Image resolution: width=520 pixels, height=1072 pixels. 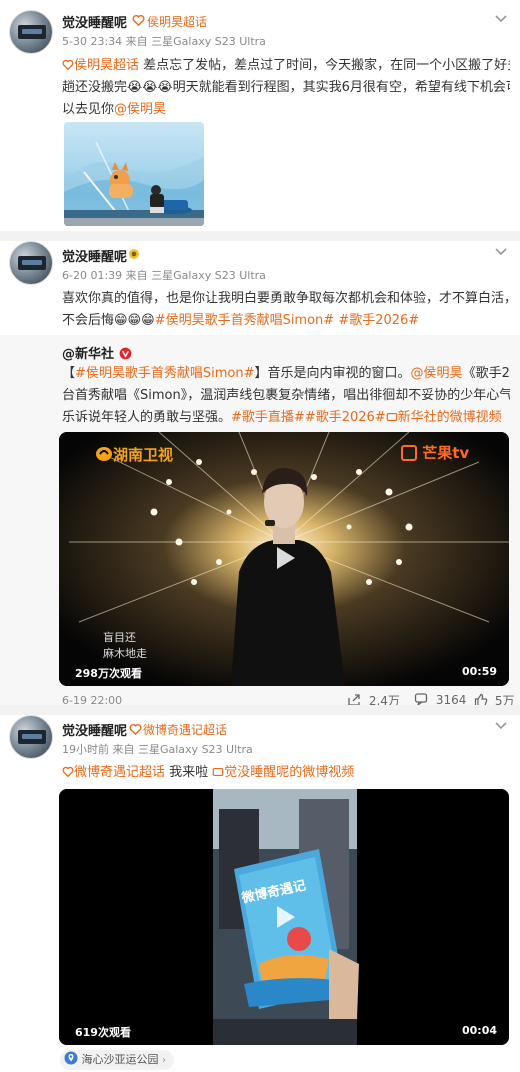 I want to click on post-meta: 5-30 23:34 来自 三星Galaxy S23 Ultra, so click(x=164, y=41).